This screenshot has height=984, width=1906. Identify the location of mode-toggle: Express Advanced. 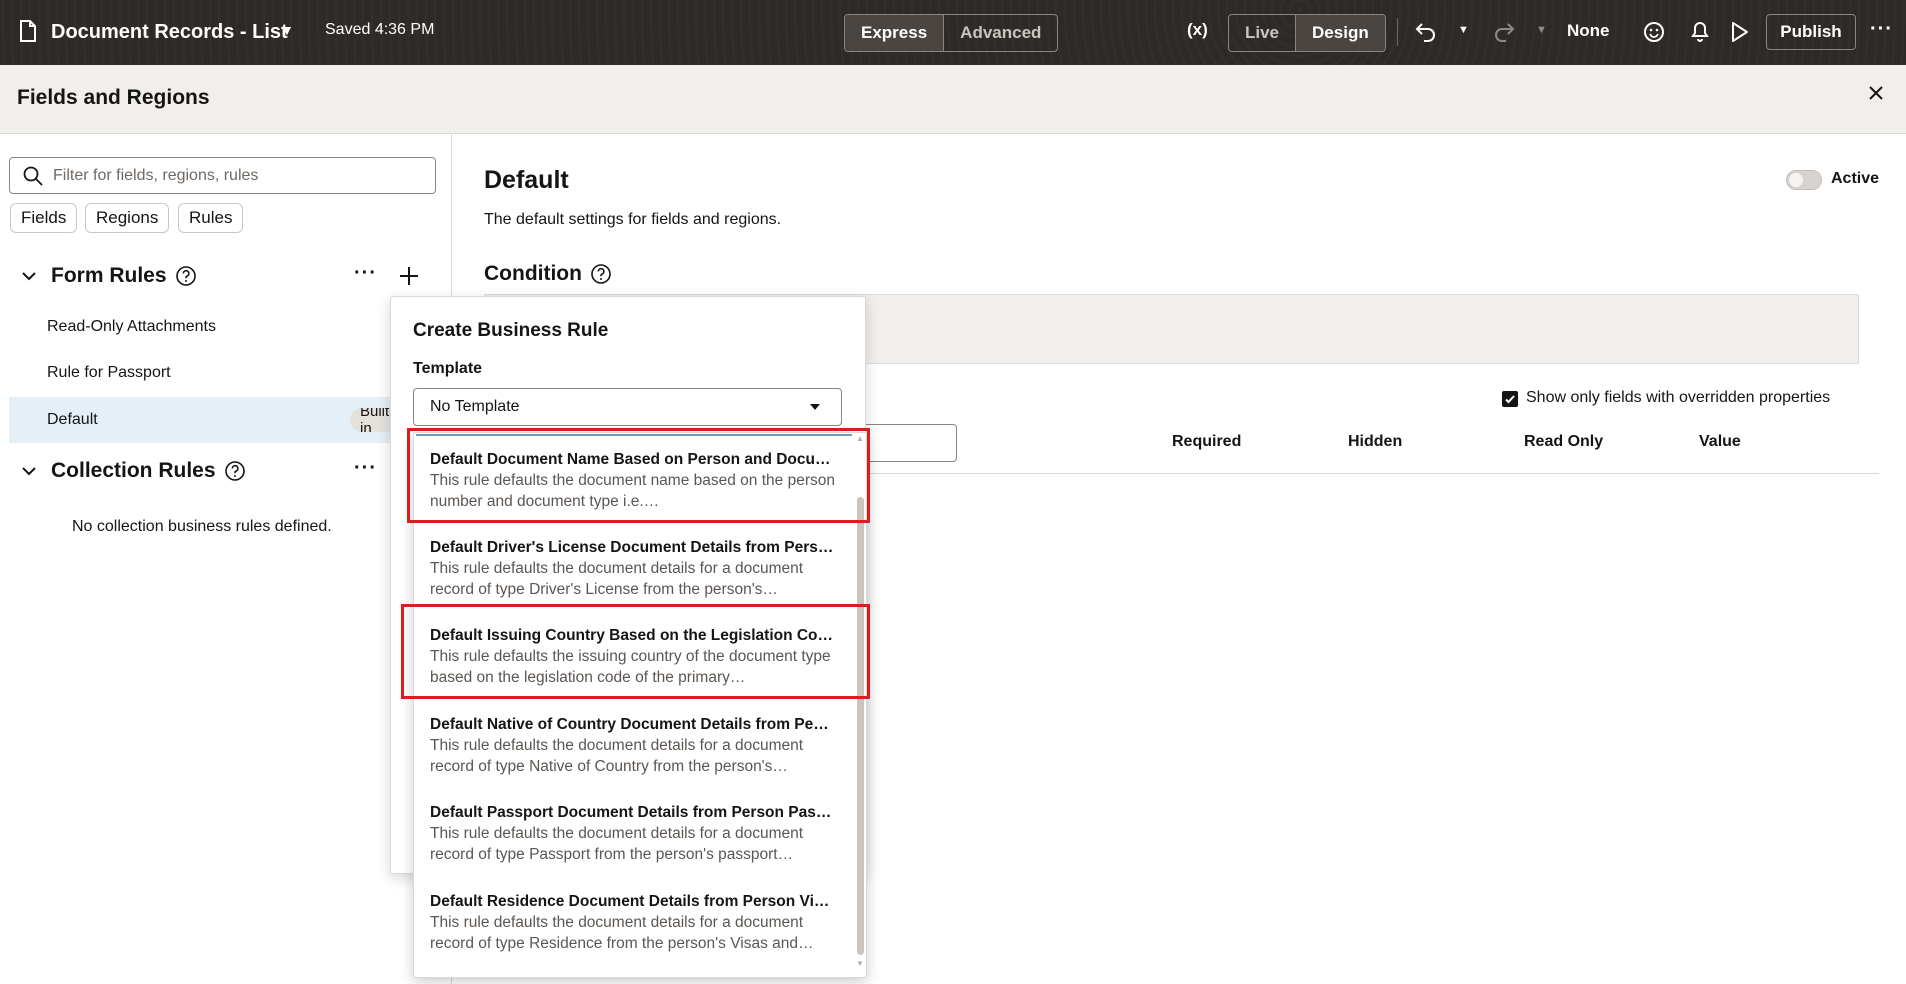
(951, 33).